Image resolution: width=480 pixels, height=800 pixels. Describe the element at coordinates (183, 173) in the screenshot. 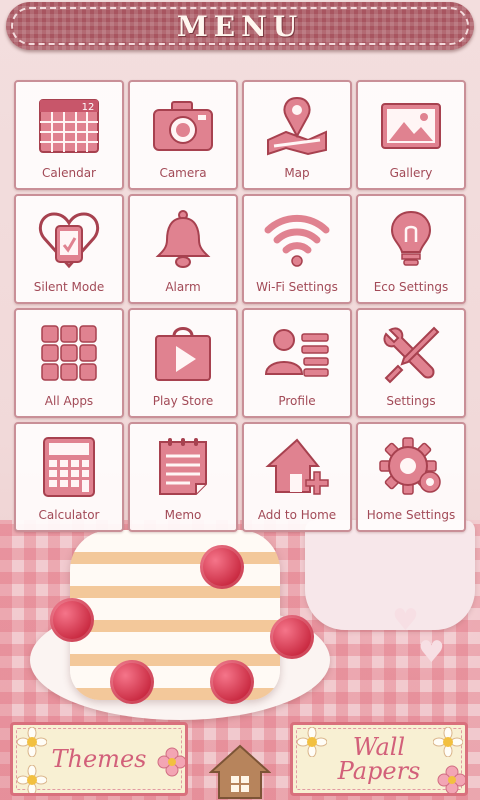

I see `app-label: Camera` at that location.